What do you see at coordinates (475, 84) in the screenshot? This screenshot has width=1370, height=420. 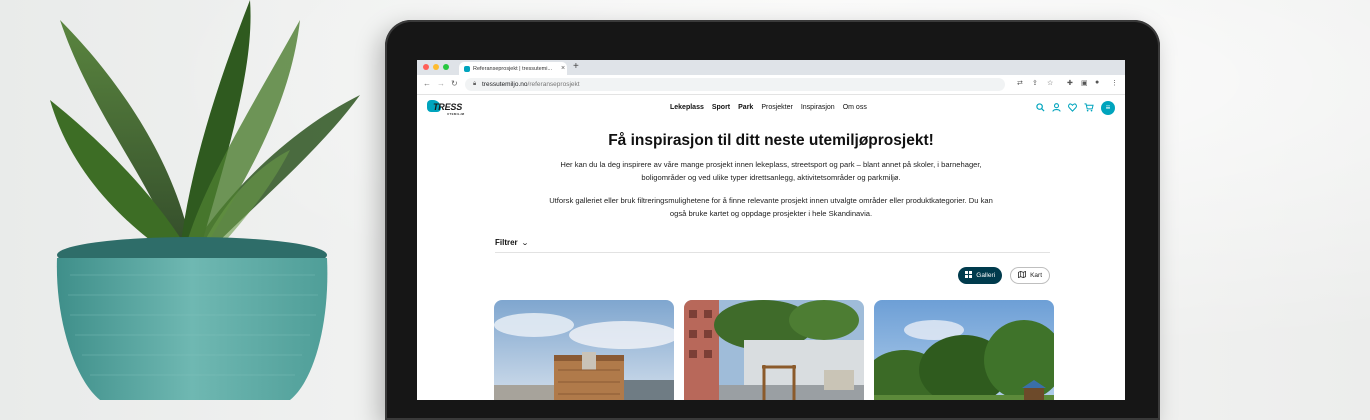 I see `lock-icon: 🔒︎` at bounding box center [475, 84].